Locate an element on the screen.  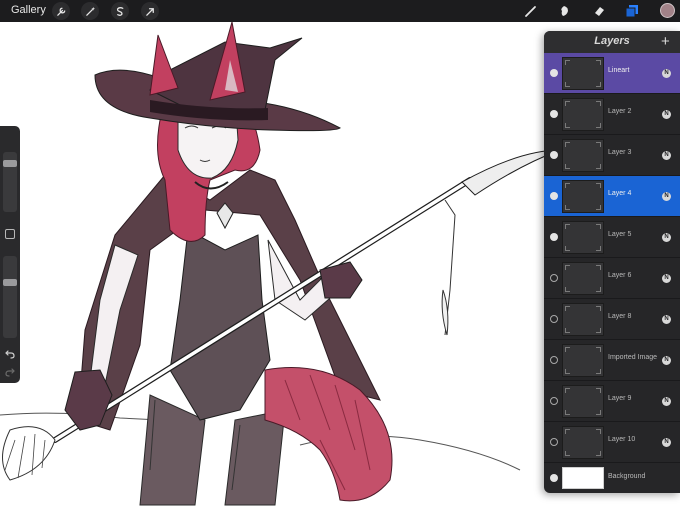
layer-row: Layer 5 N is located at coordinates (612, 237).